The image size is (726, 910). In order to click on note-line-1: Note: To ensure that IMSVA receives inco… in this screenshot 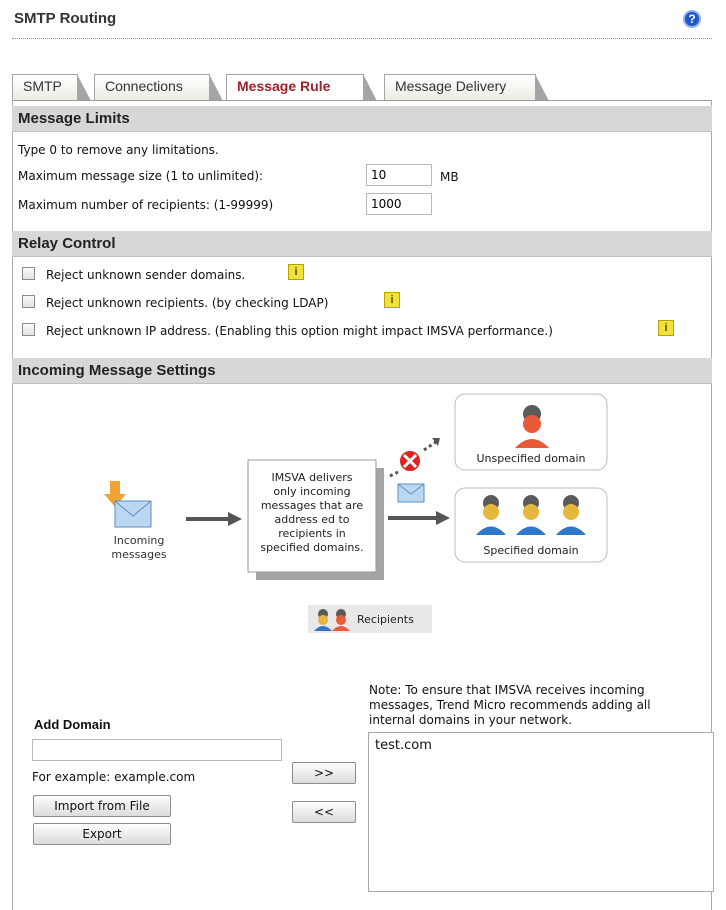, I will do `click(507, 690)`.